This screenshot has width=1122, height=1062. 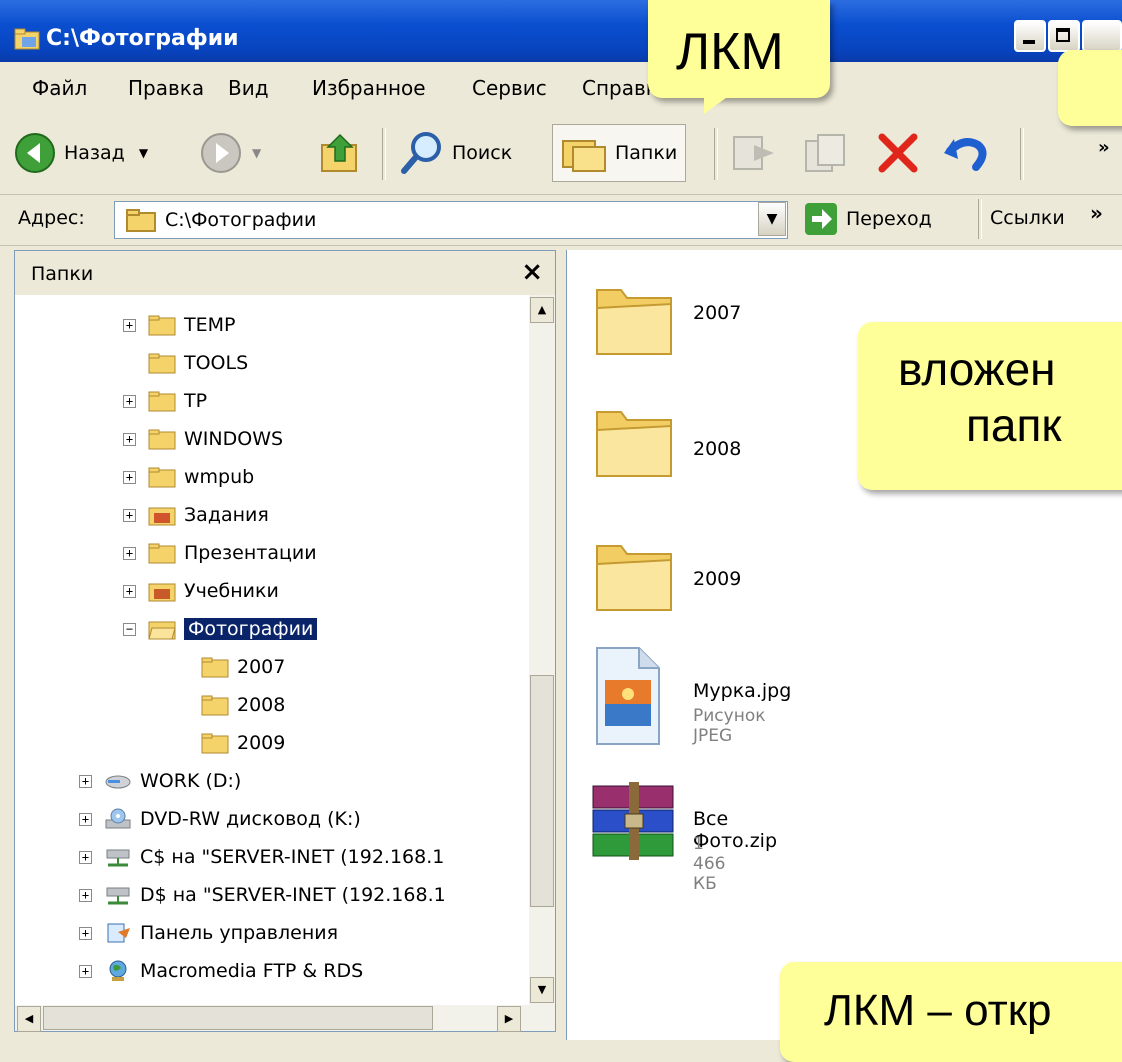 What do you see at coordinates (682, 837) in the screenshot?
I see `file-item-all-photos-zip: Все Фото.zip 1 466 КБ` at bounding box center [682, 837].